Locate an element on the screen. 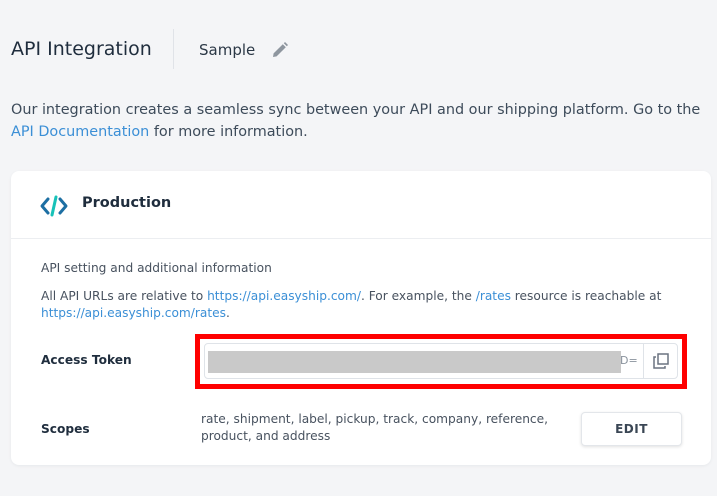  card-header: Production is located at coordinates (361, 205).